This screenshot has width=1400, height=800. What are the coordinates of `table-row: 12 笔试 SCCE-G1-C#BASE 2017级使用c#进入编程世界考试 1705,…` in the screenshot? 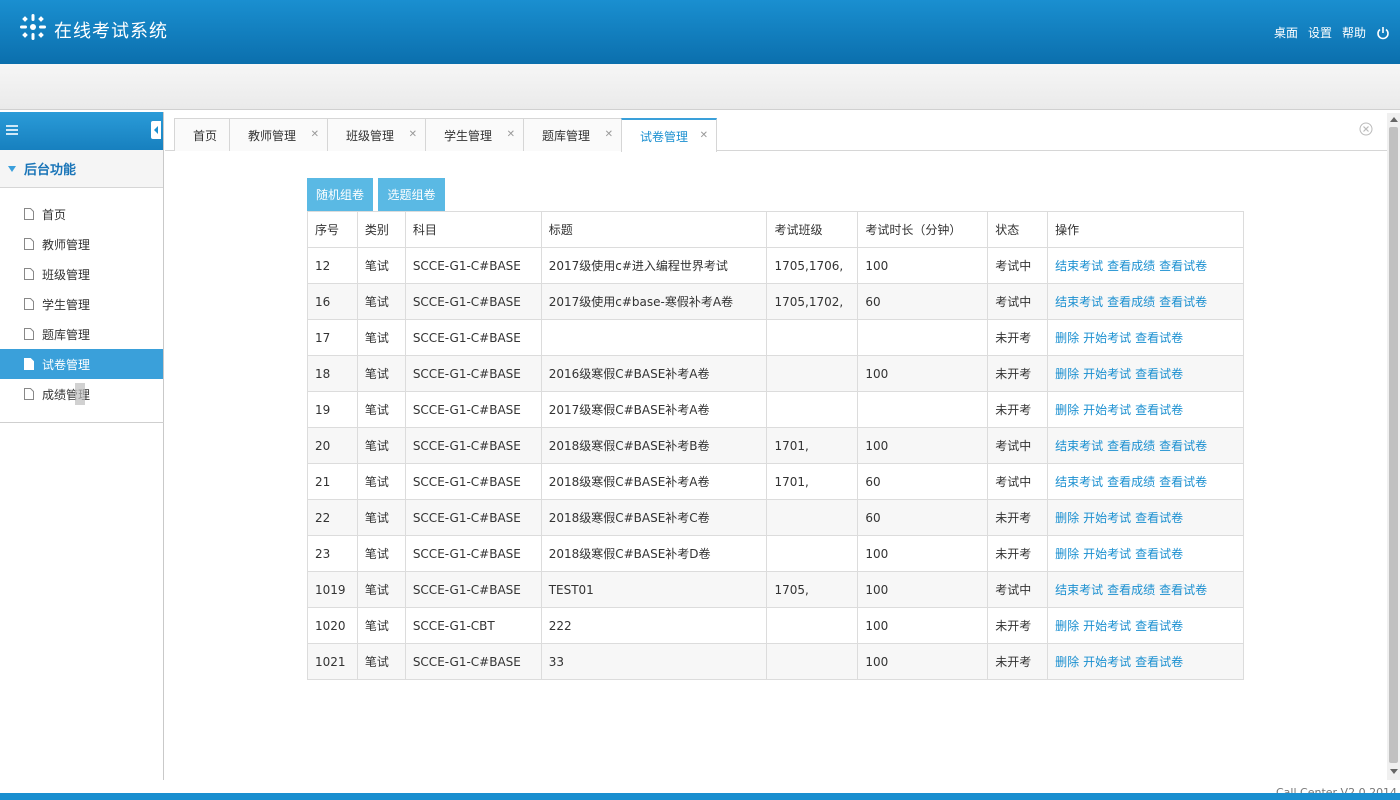 It's located at (775, 265).